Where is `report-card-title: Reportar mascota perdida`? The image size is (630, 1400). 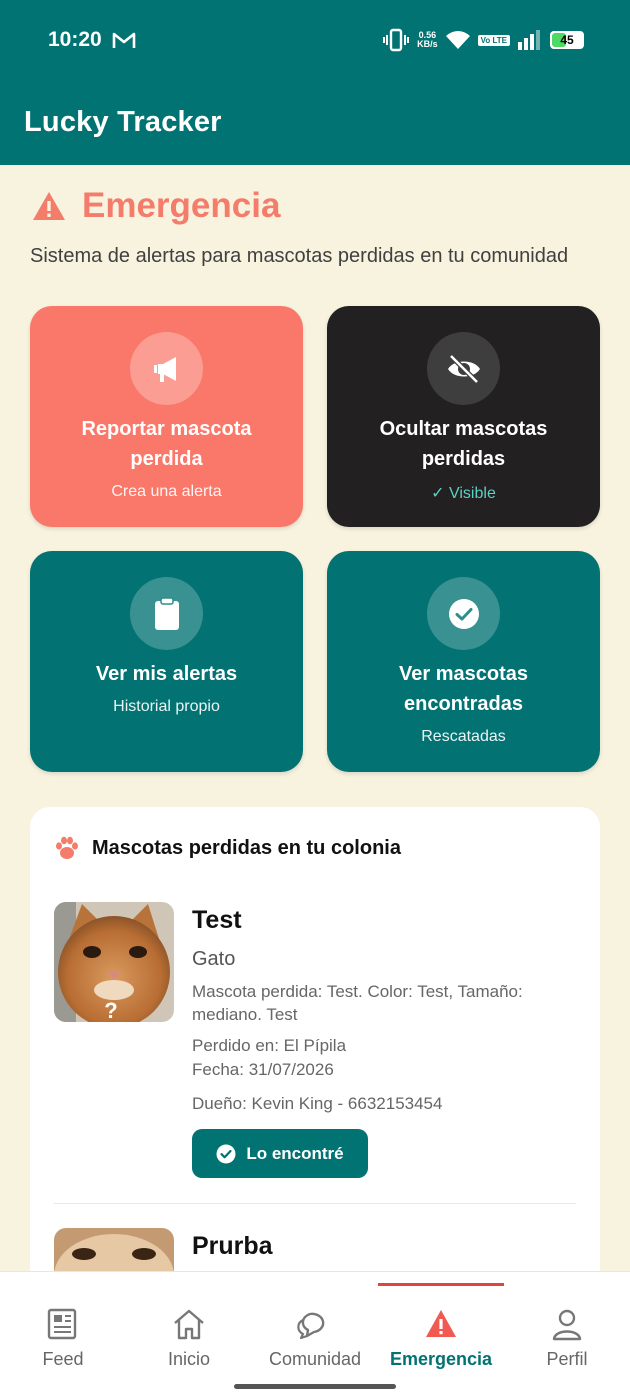
report-card-title: Reportar mascota perdida is located at coordinates (166, 444).